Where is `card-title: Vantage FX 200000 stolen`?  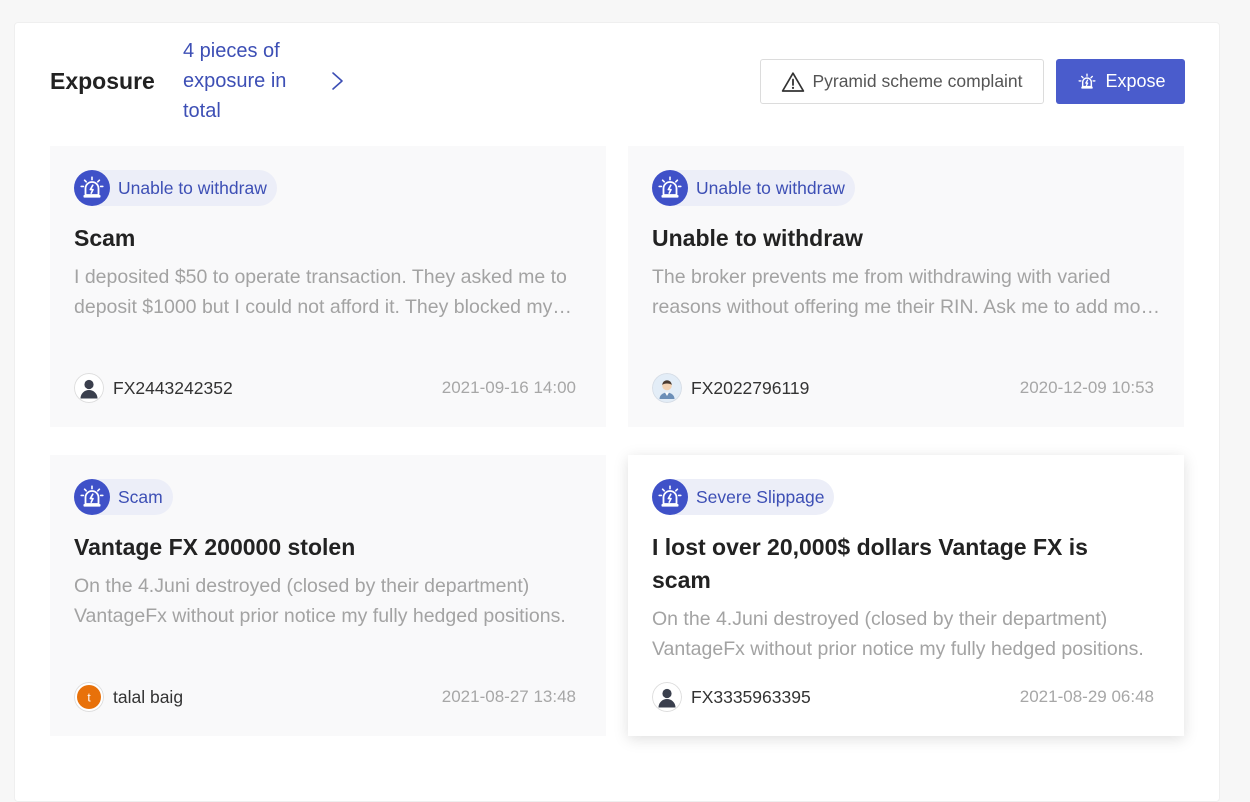
card-title: Vantage FX 200000 stolen is located at coordinates (215, 547).